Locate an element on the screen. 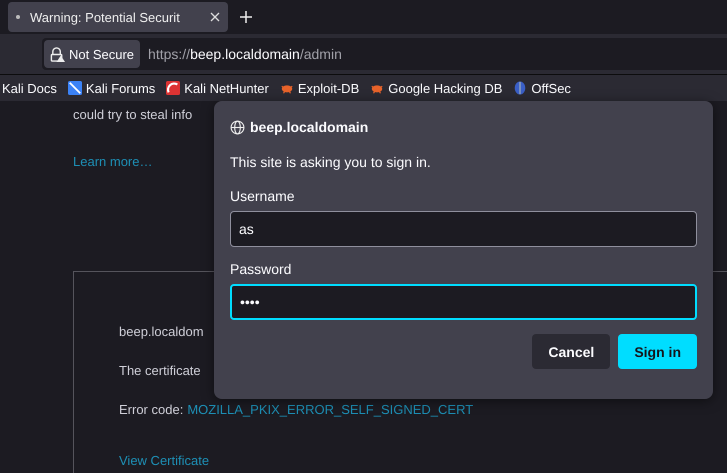  url-text: https://beep.localdomain/admin is located at coordinates (245, 54).